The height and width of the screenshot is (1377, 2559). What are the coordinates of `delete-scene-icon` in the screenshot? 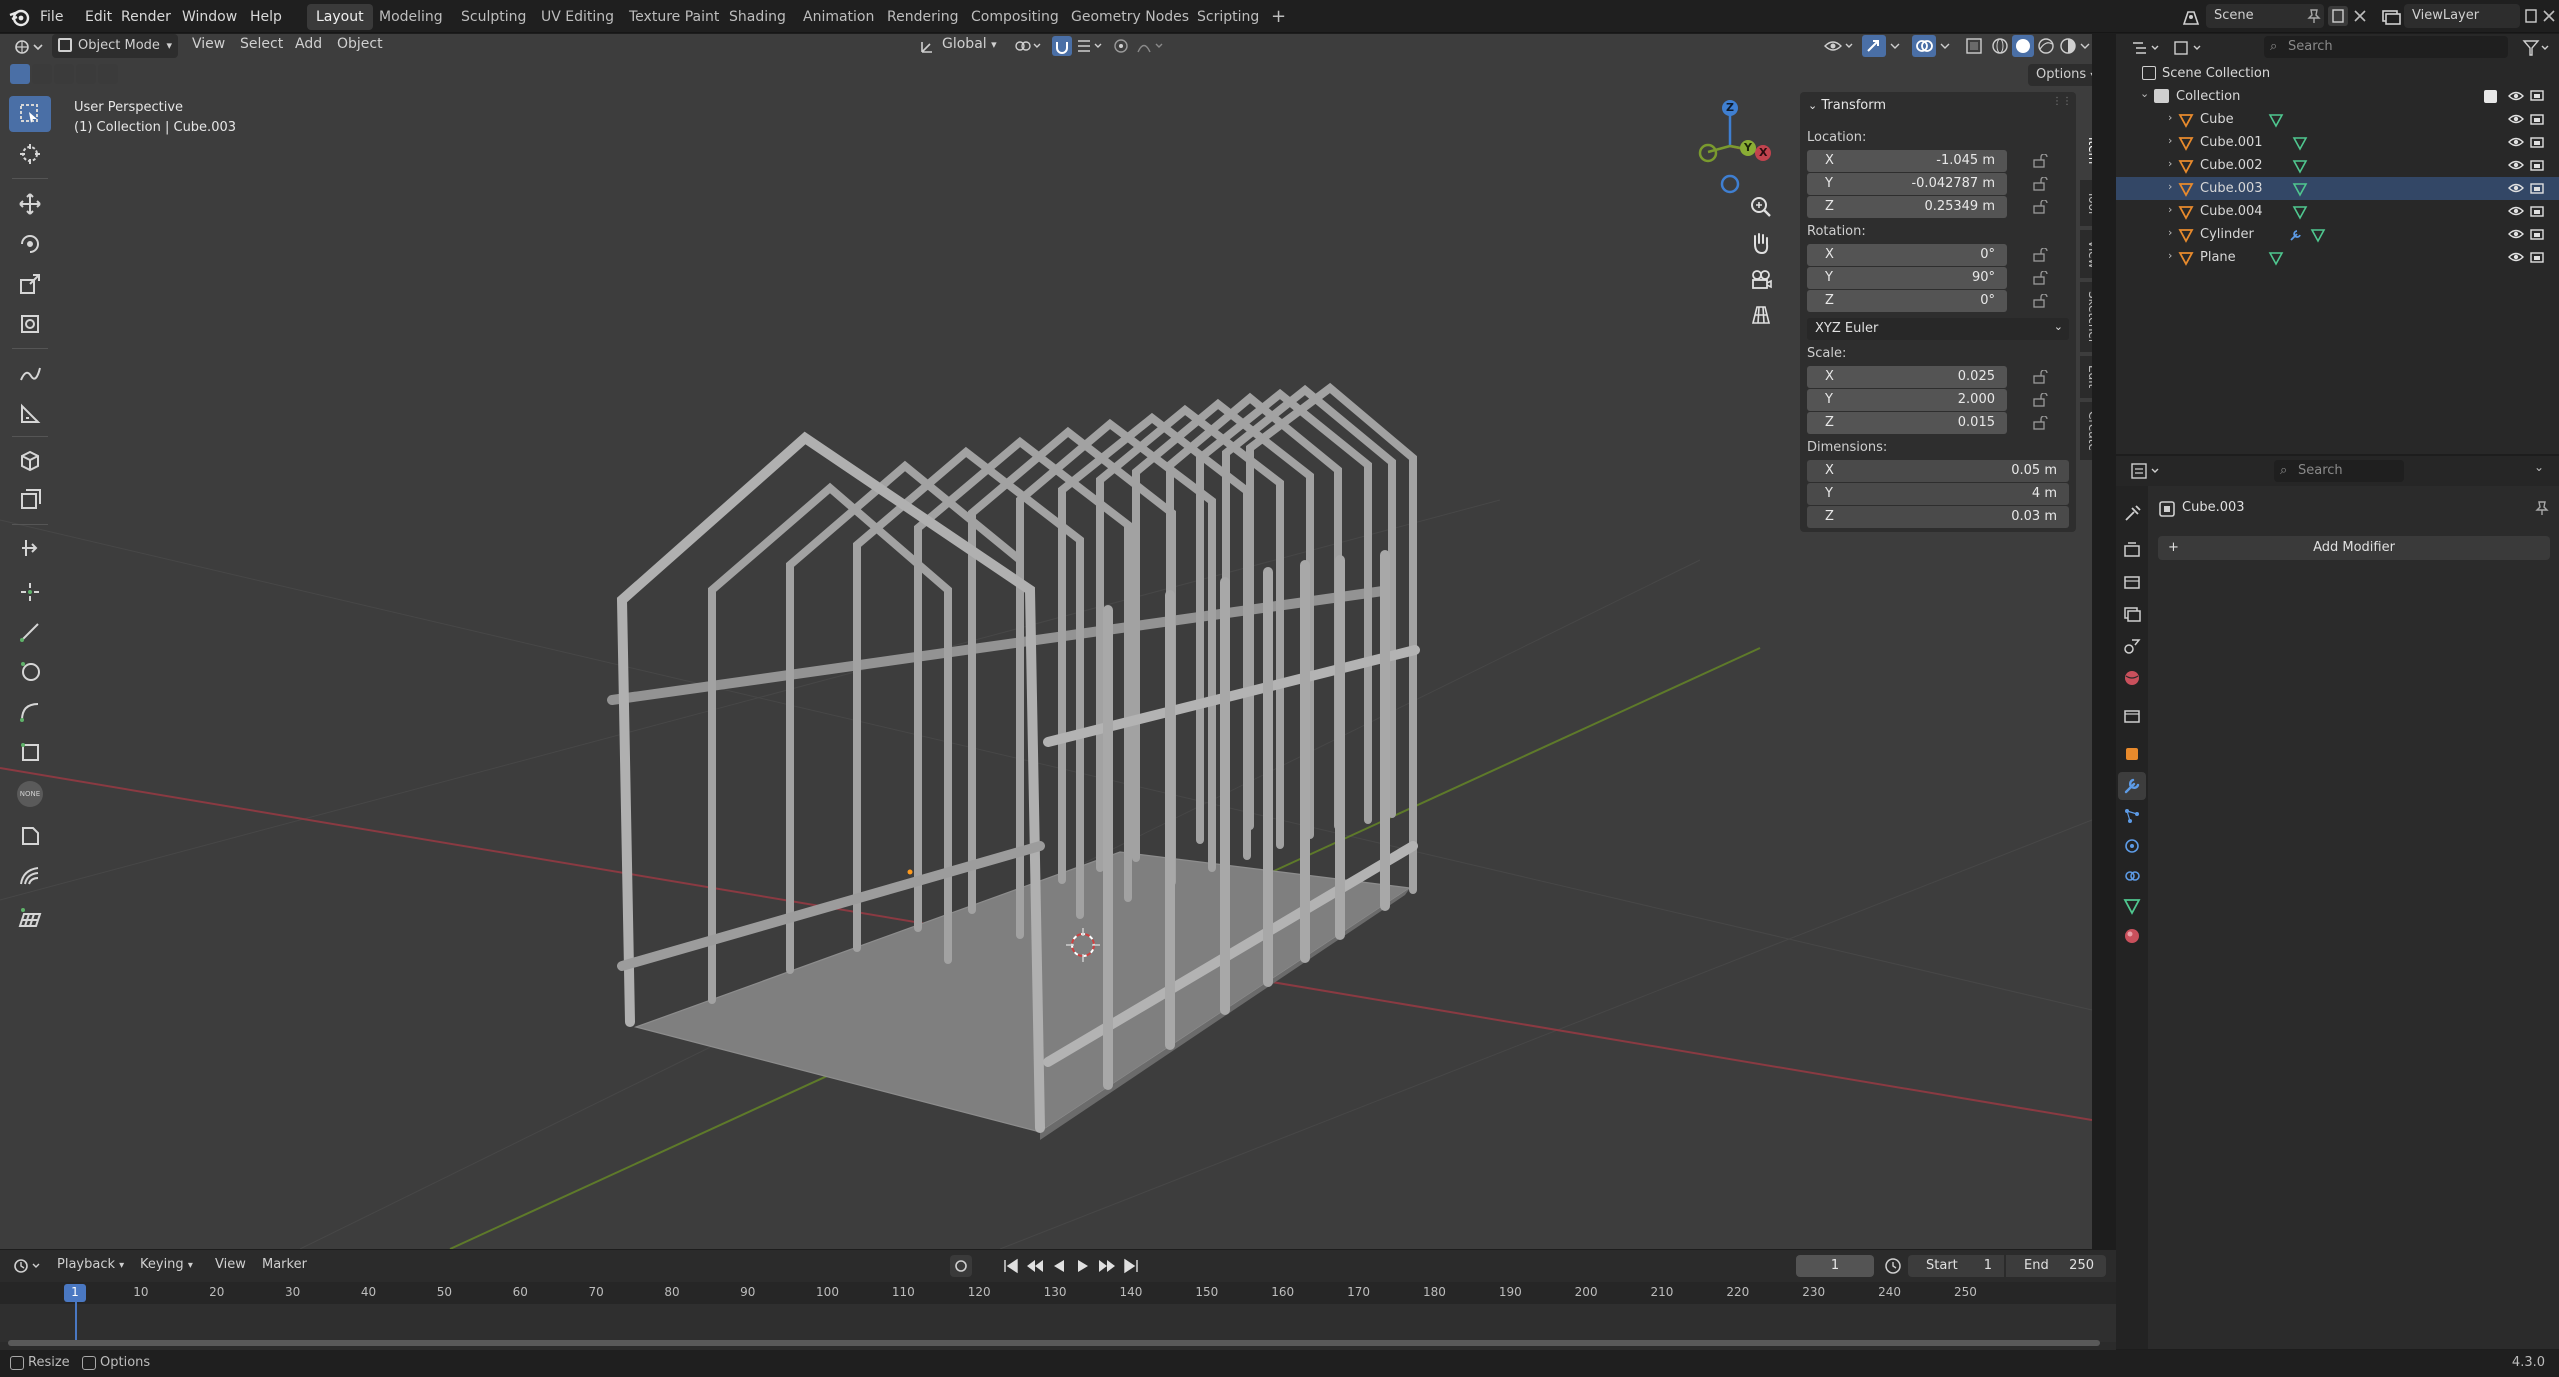 It's located at (2360, 16).